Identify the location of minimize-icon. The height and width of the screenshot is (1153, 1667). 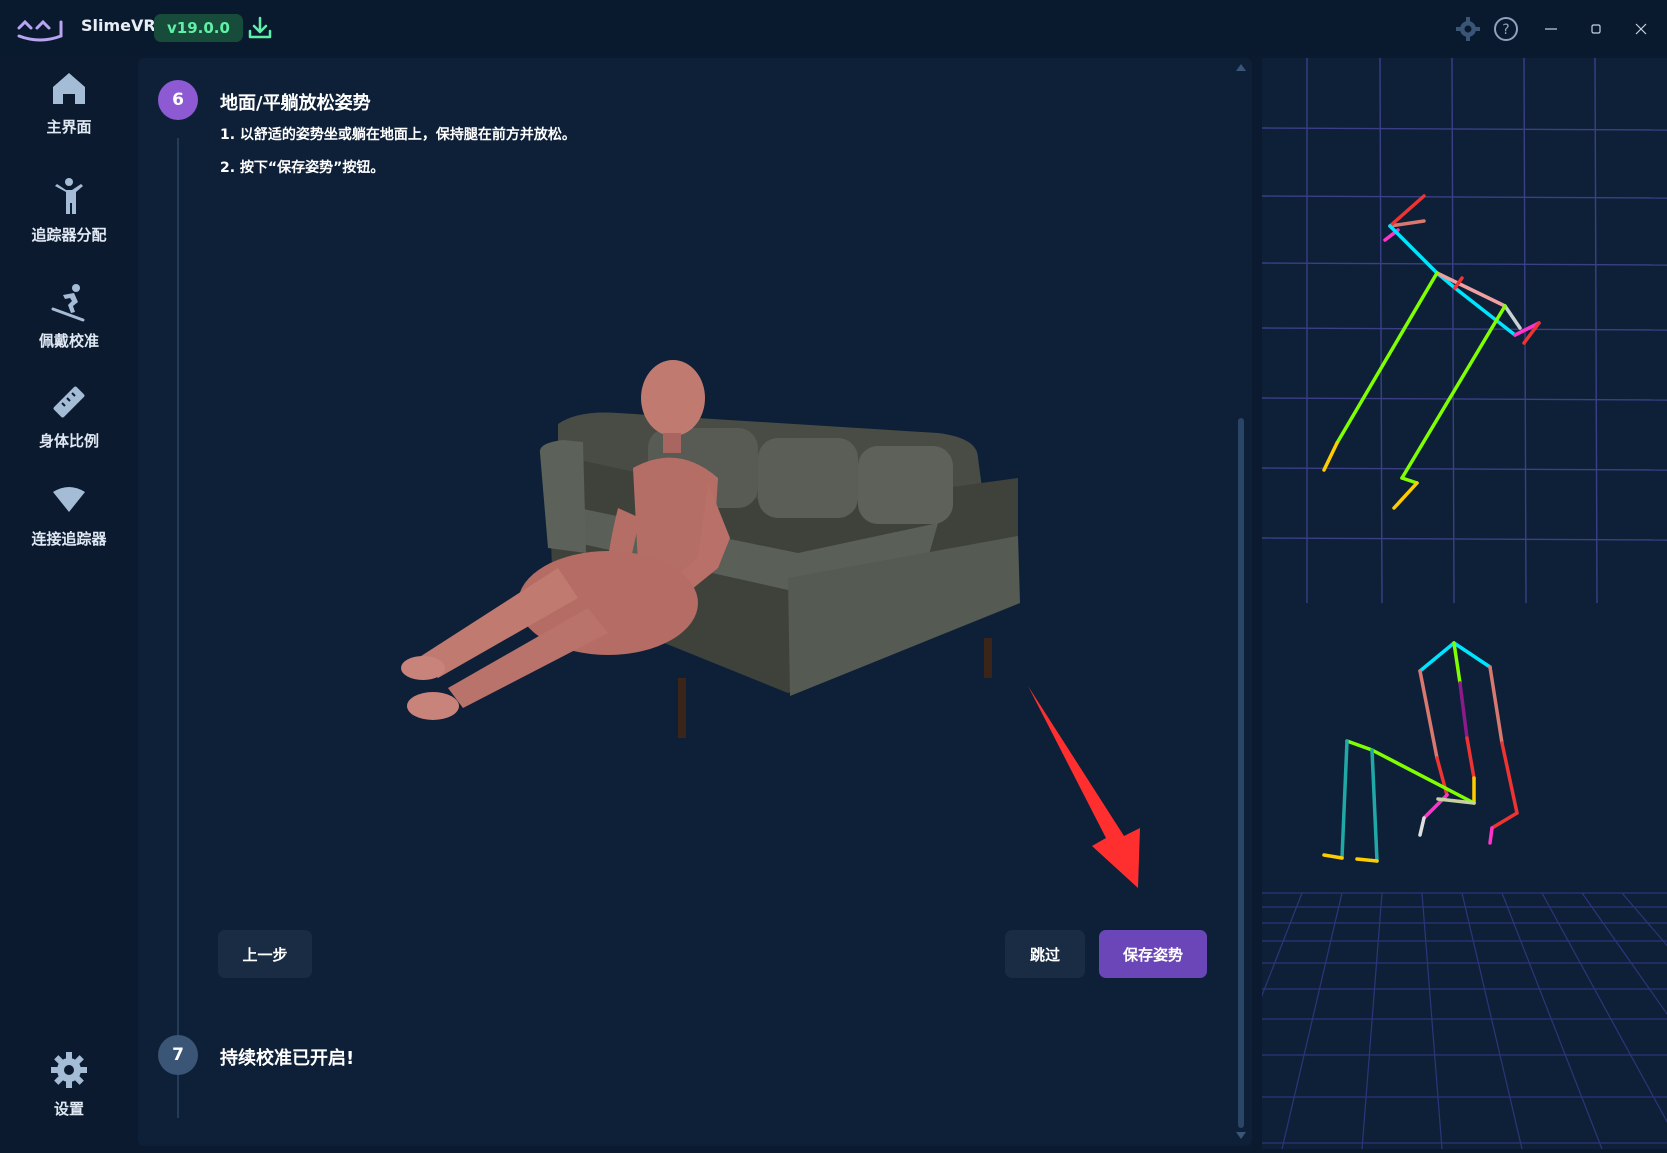
(1551, 29).